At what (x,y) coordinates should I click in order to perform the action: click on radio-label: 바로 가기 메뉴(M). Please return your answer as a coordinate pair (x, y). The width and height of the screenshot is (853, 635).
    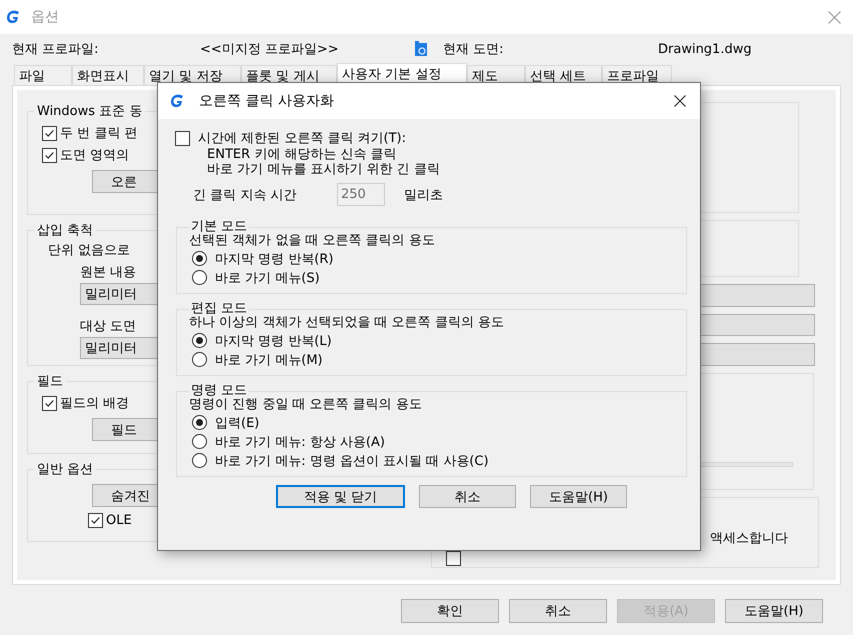
    Looking at the image, I should click on (269, 360).